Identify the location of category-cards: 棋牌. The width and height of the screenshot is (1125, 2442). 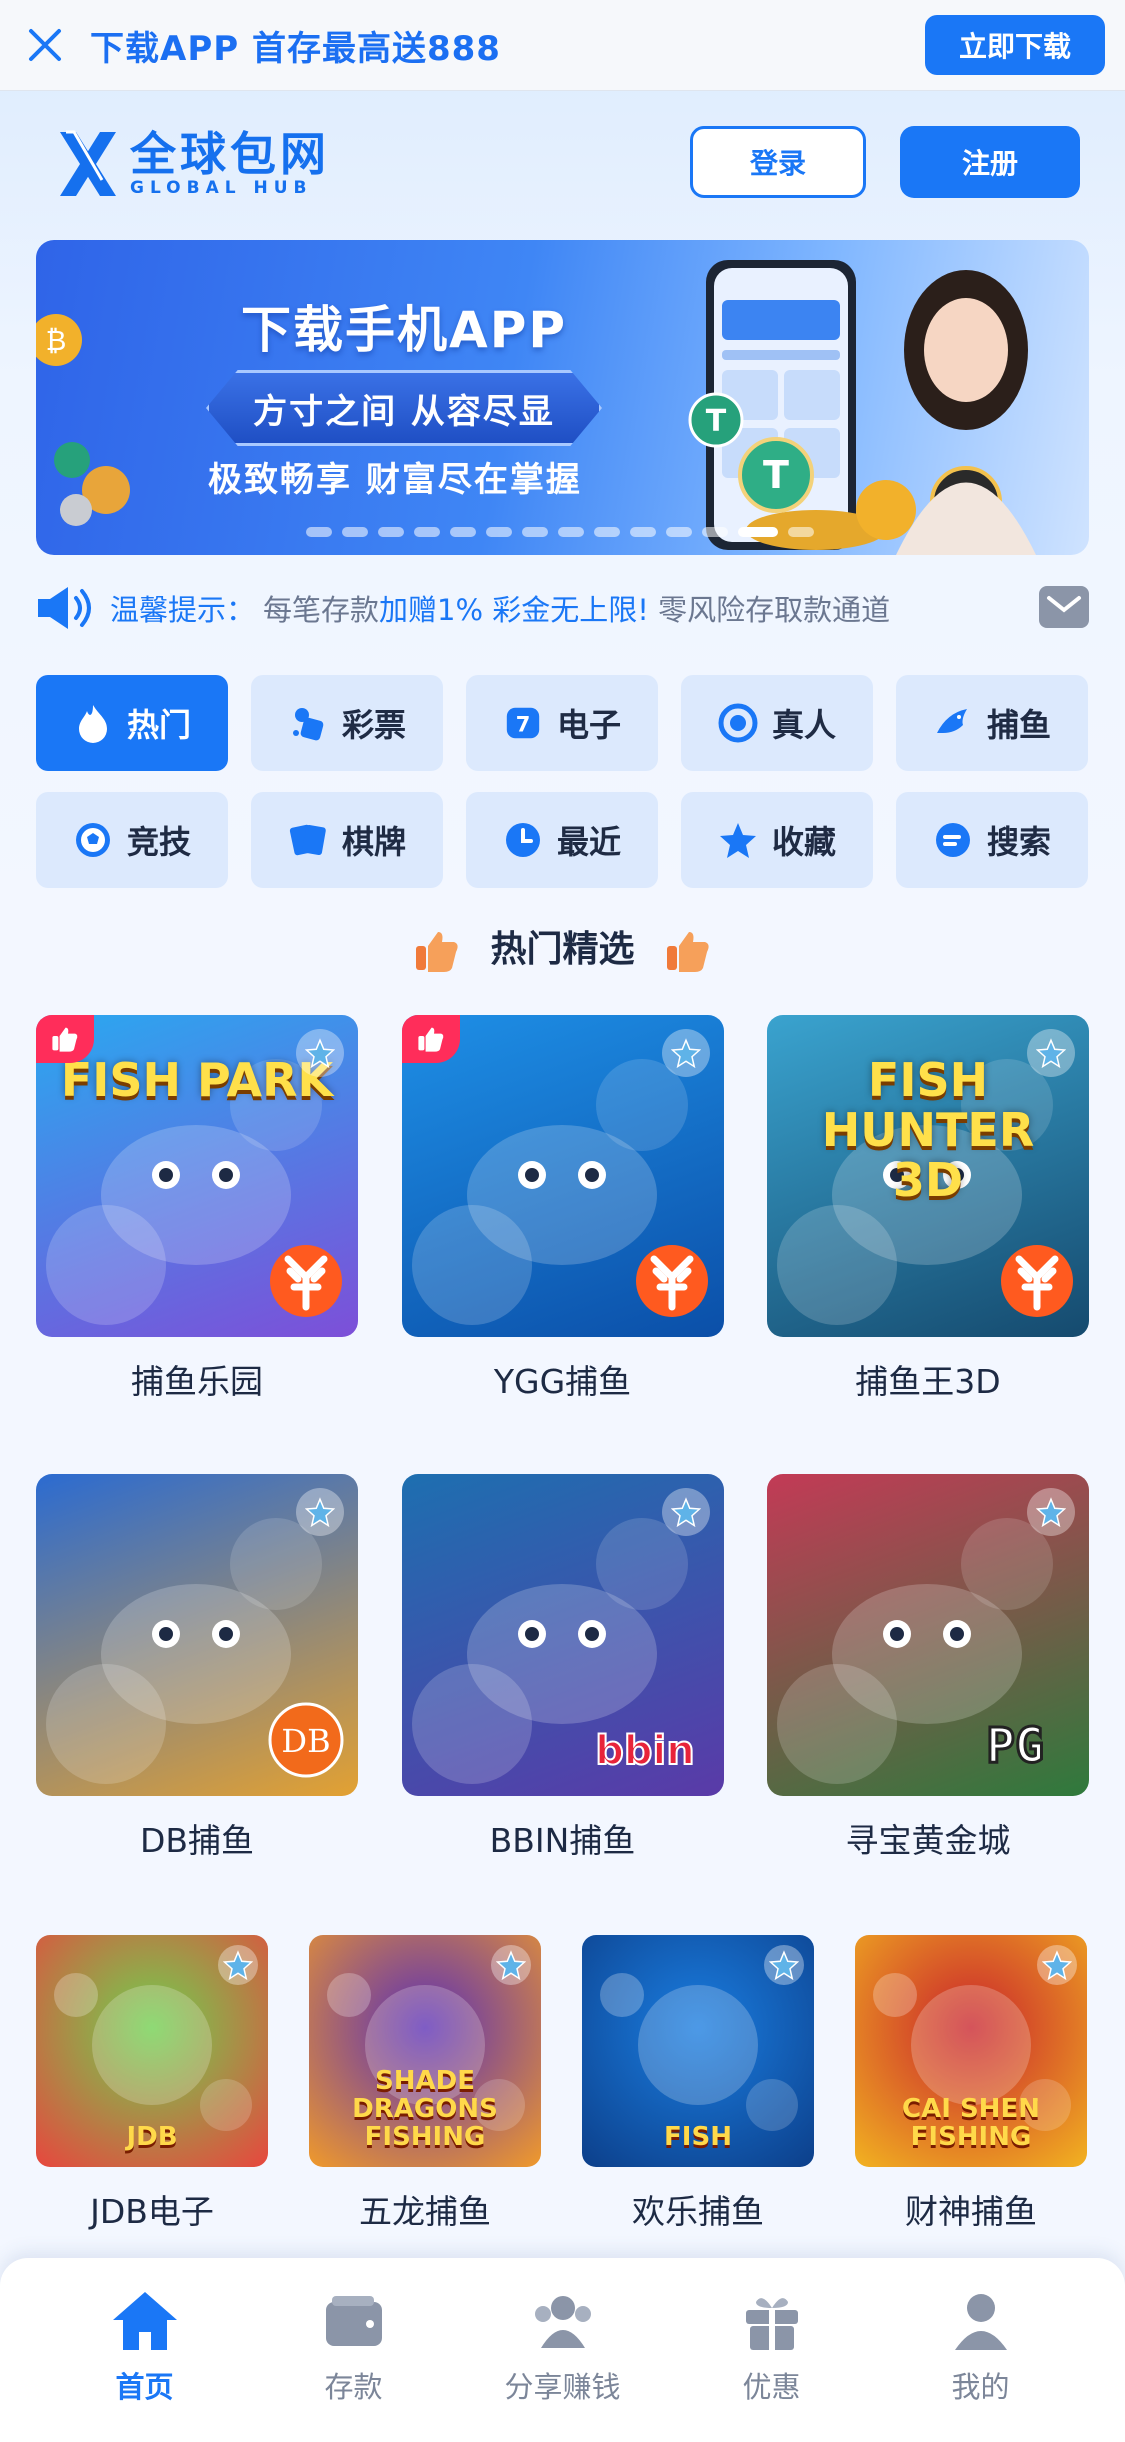
(347, 840).